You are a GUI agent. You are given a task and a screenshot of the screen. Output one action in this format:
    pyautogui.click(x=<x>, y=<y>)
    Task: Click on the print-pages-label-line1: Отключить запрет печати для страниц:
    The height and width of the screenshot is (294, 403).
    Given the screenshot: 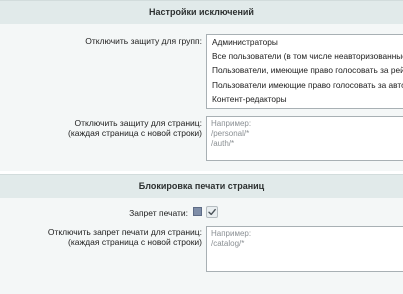 What is the action you would take?
    pyautogui.click(x=124, y=232)
    